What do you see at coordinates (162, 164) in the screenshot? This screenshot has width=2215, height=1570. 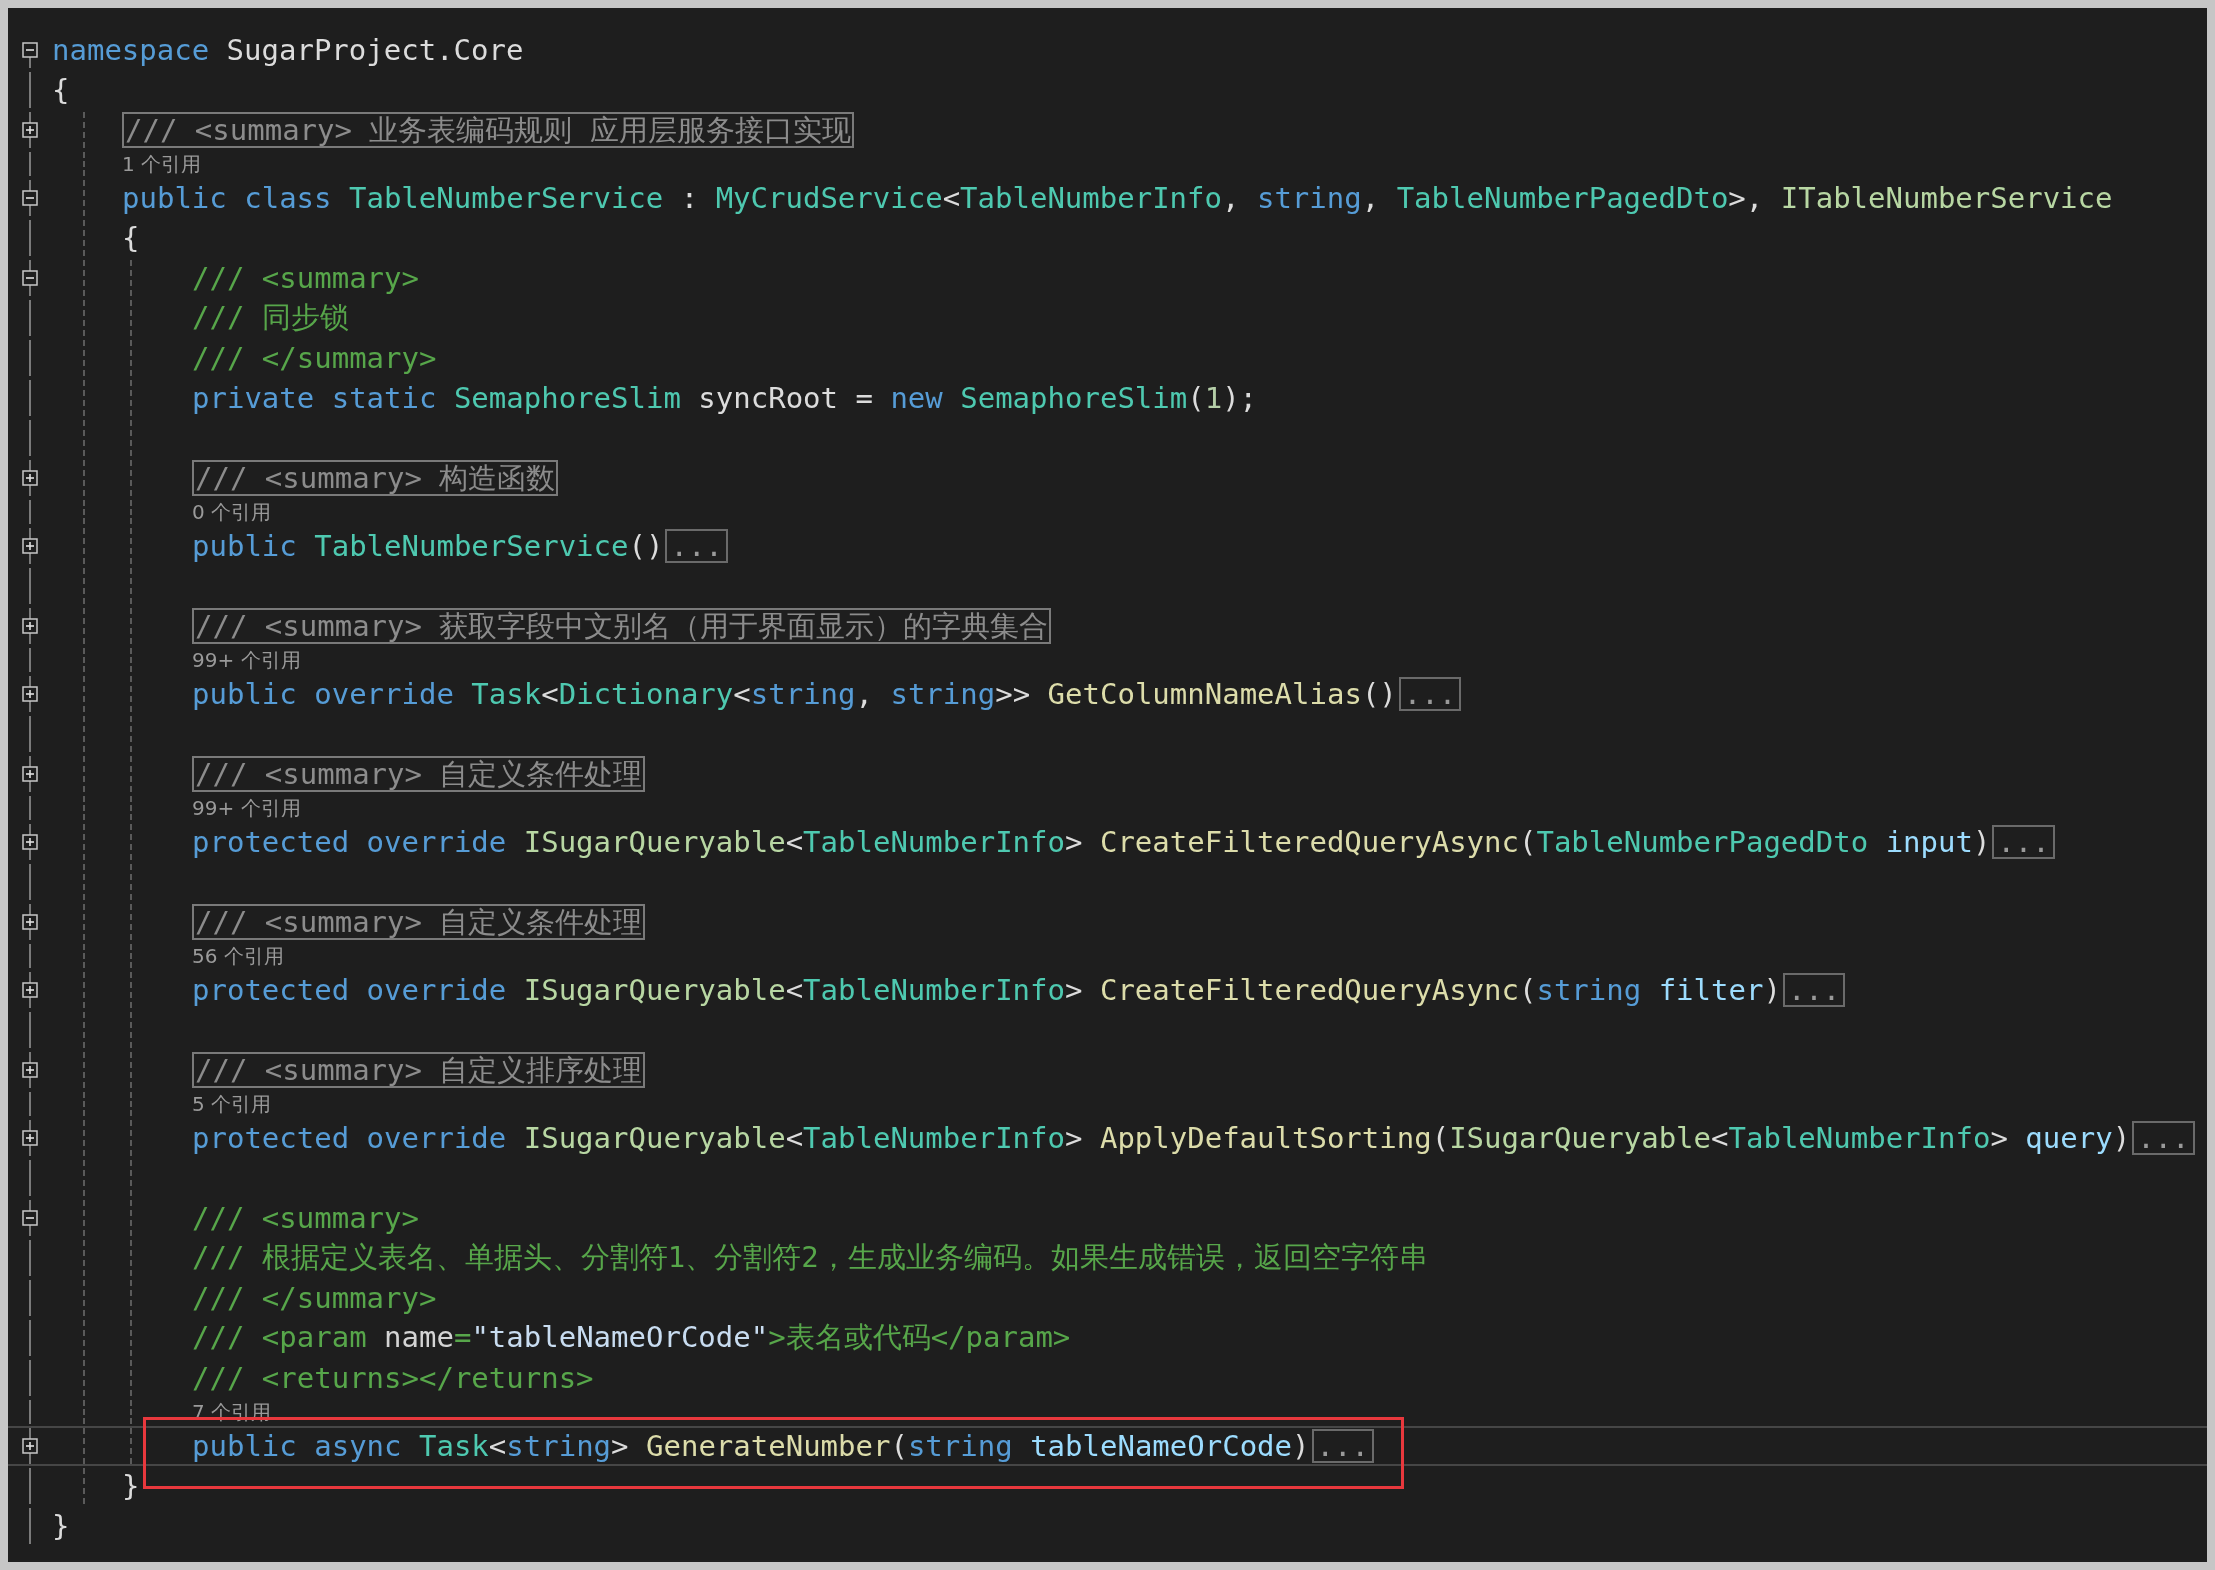 I see `reference-count-link: 1 个引用` at bounding box center [162, 164].